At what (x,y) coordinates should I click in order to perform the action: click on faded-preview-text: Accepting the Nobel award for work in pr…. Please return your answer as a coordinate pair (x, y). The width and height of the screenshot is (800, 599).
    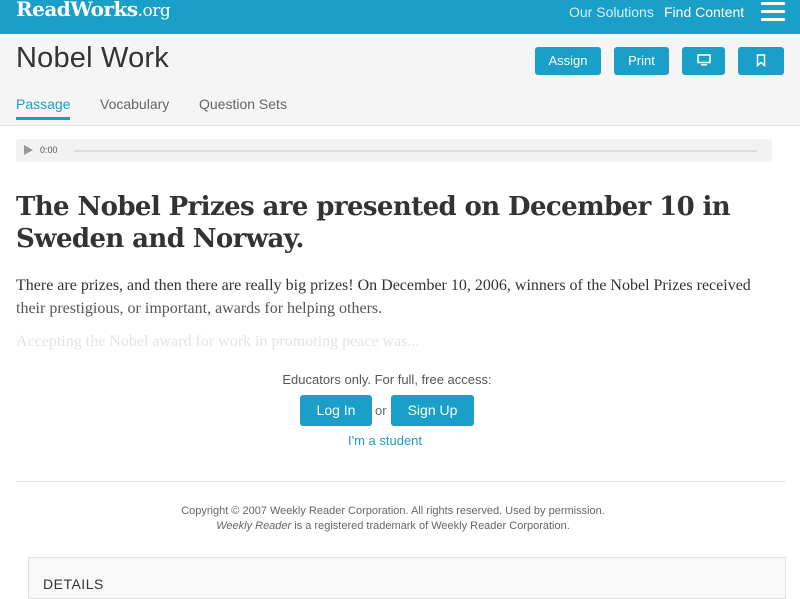
    Looking at the image, I should click on (218, 341).